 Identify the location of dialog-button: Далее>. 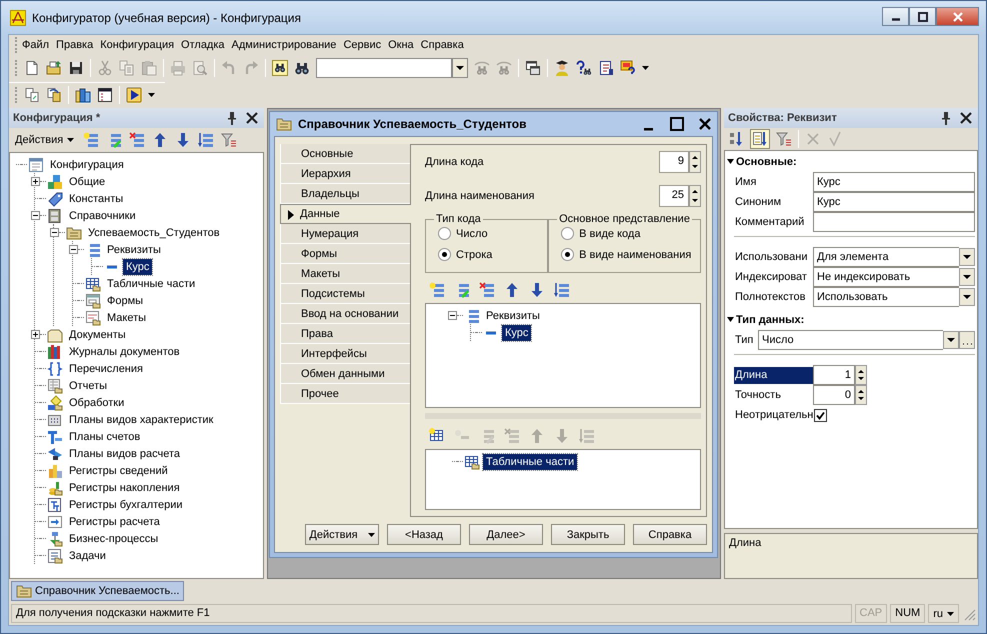
(506, 534).